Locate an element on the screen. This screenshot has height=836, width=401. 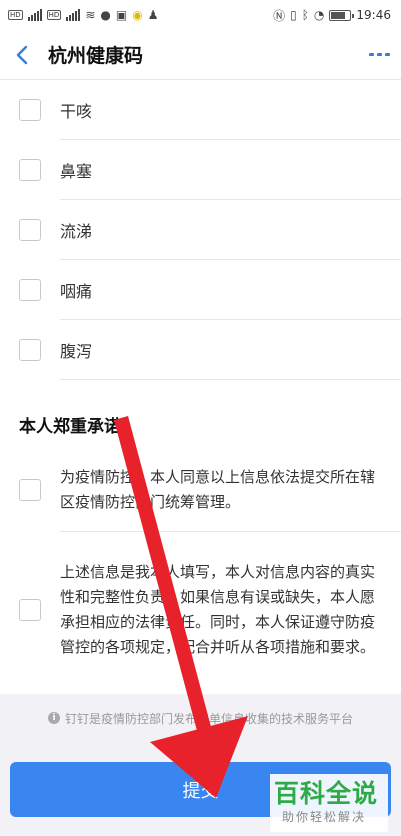
battery-icon is located at coordinates (342, 15).